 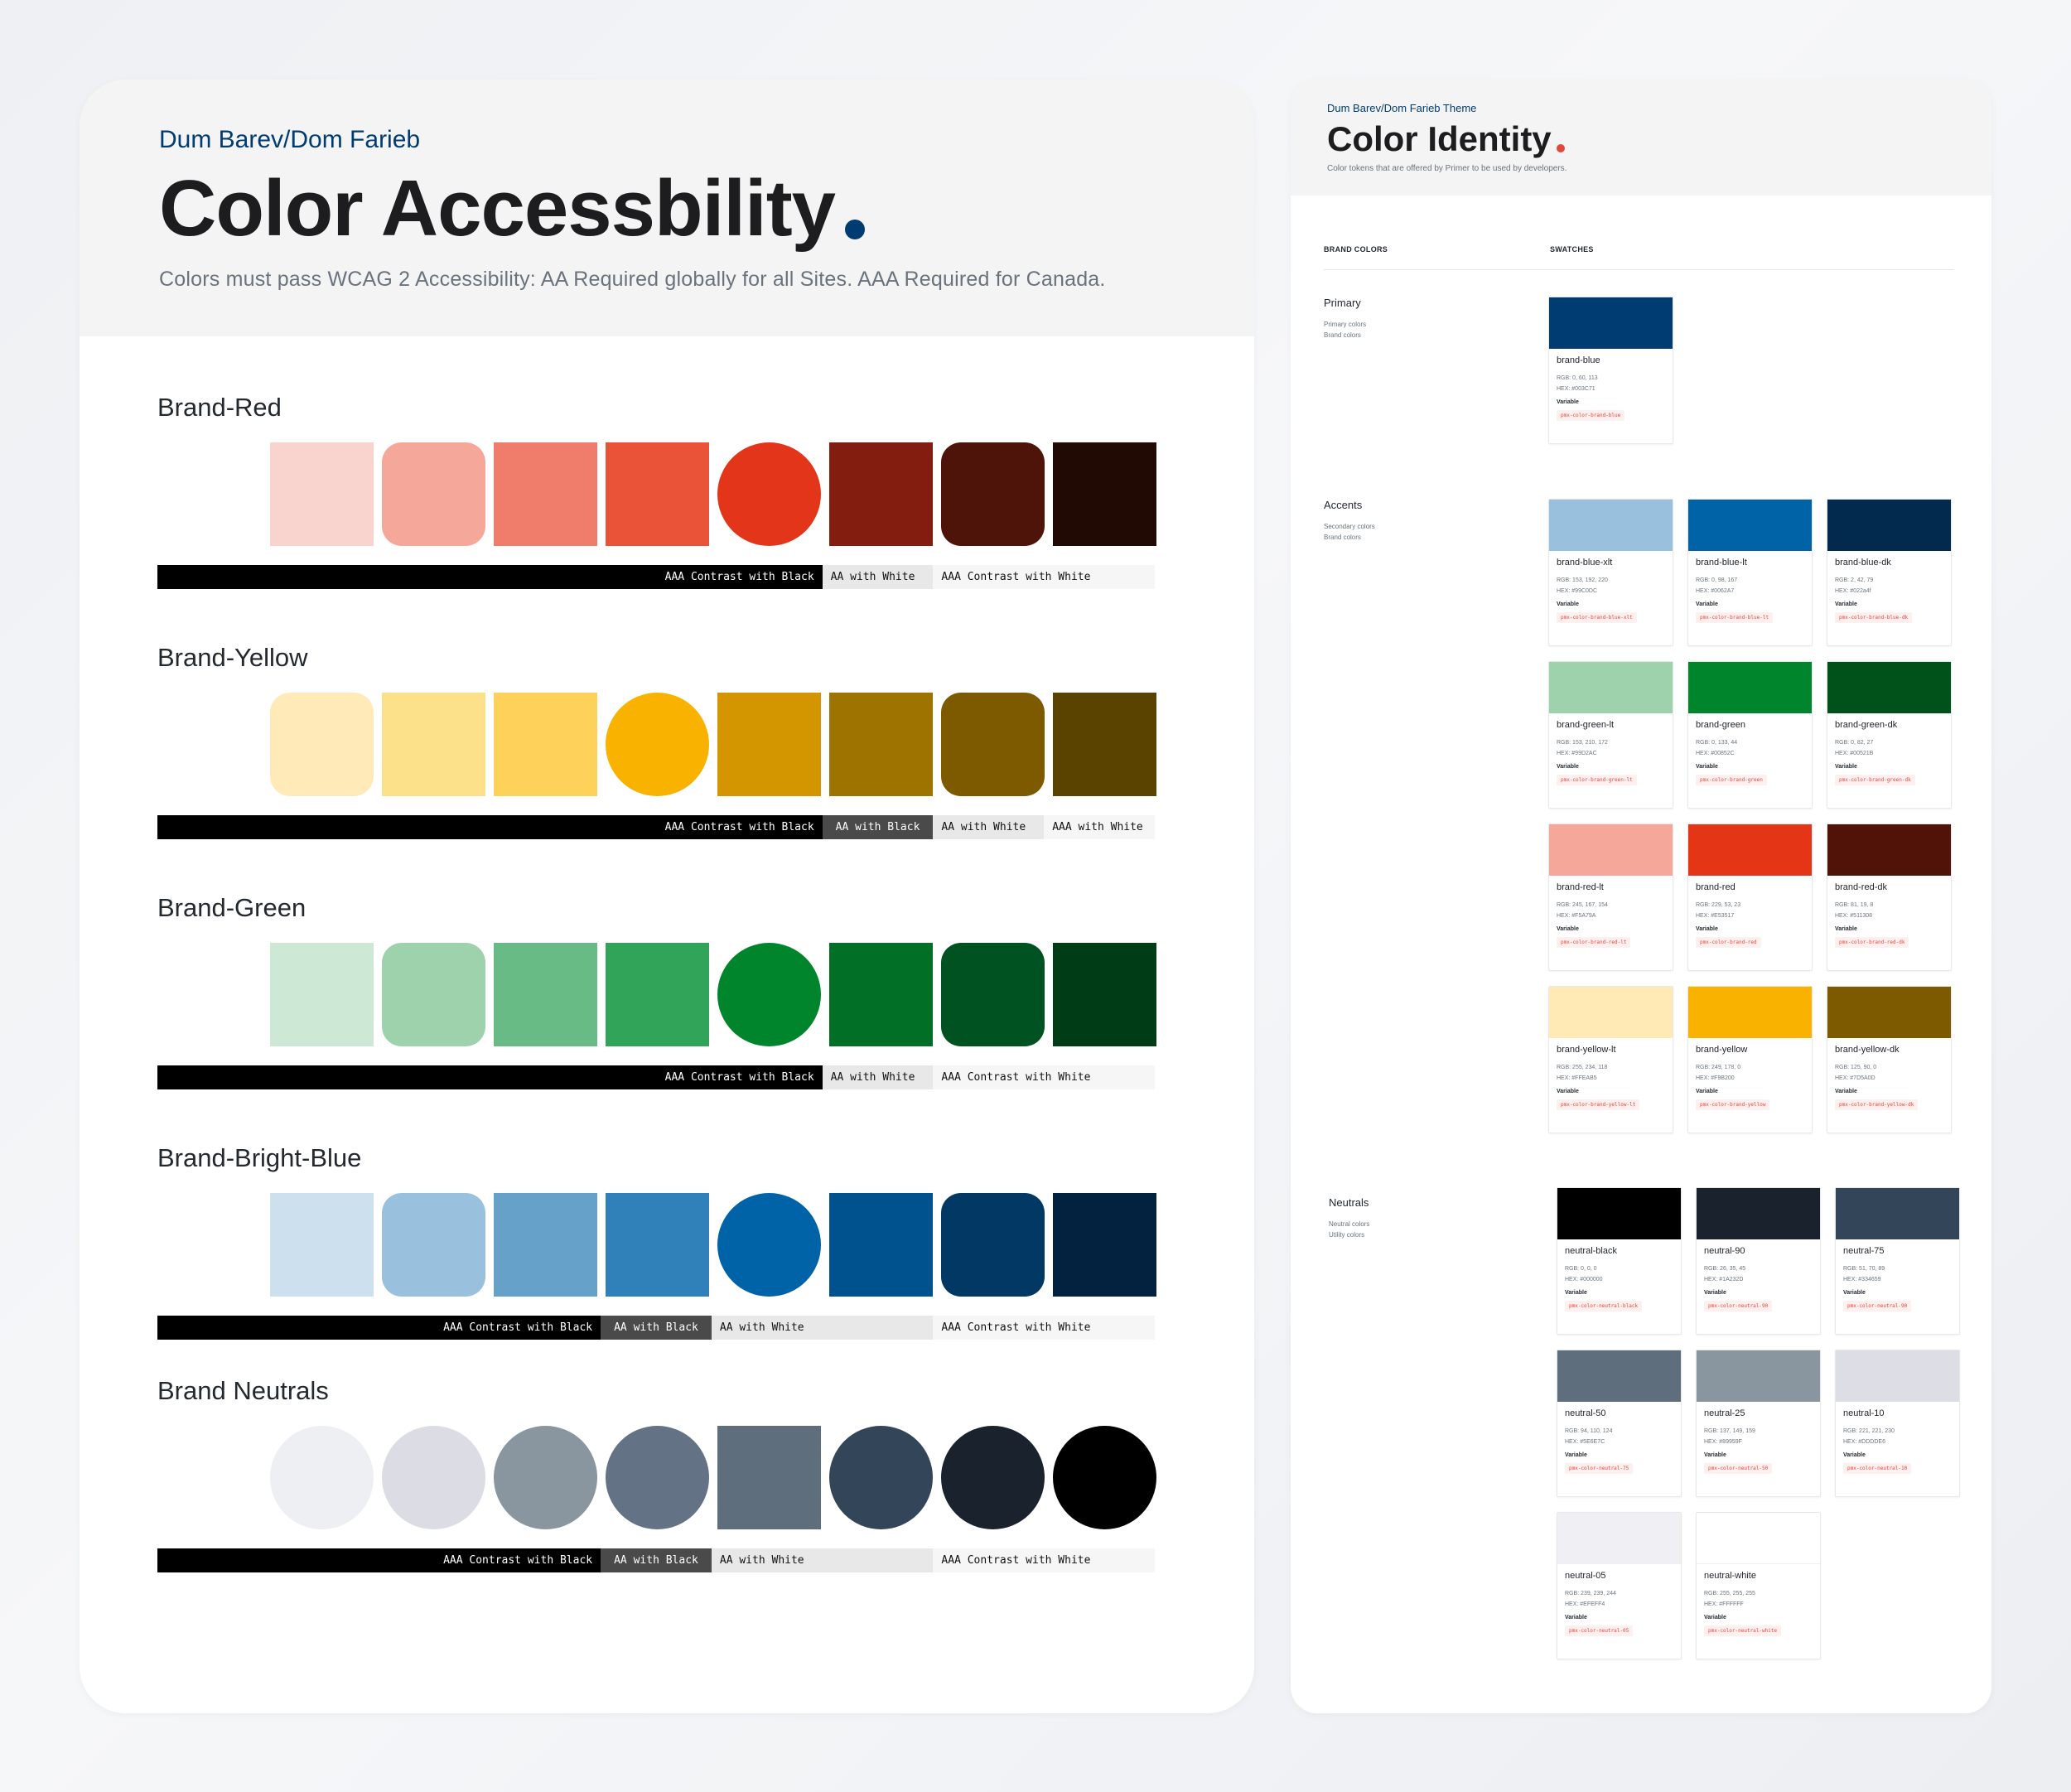 I want to click on rgb-value: RGB: 2, 42, 79, so click(x=1854, y=580).